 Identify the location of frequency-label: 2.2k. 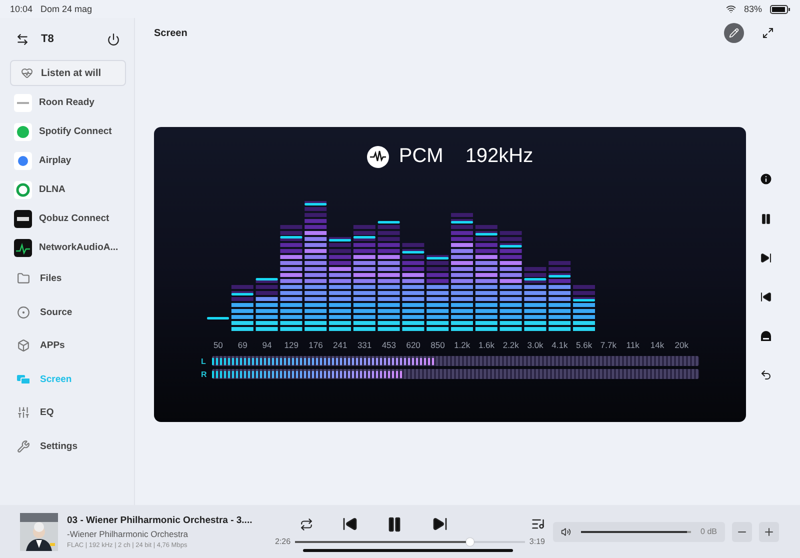
(511, 345).